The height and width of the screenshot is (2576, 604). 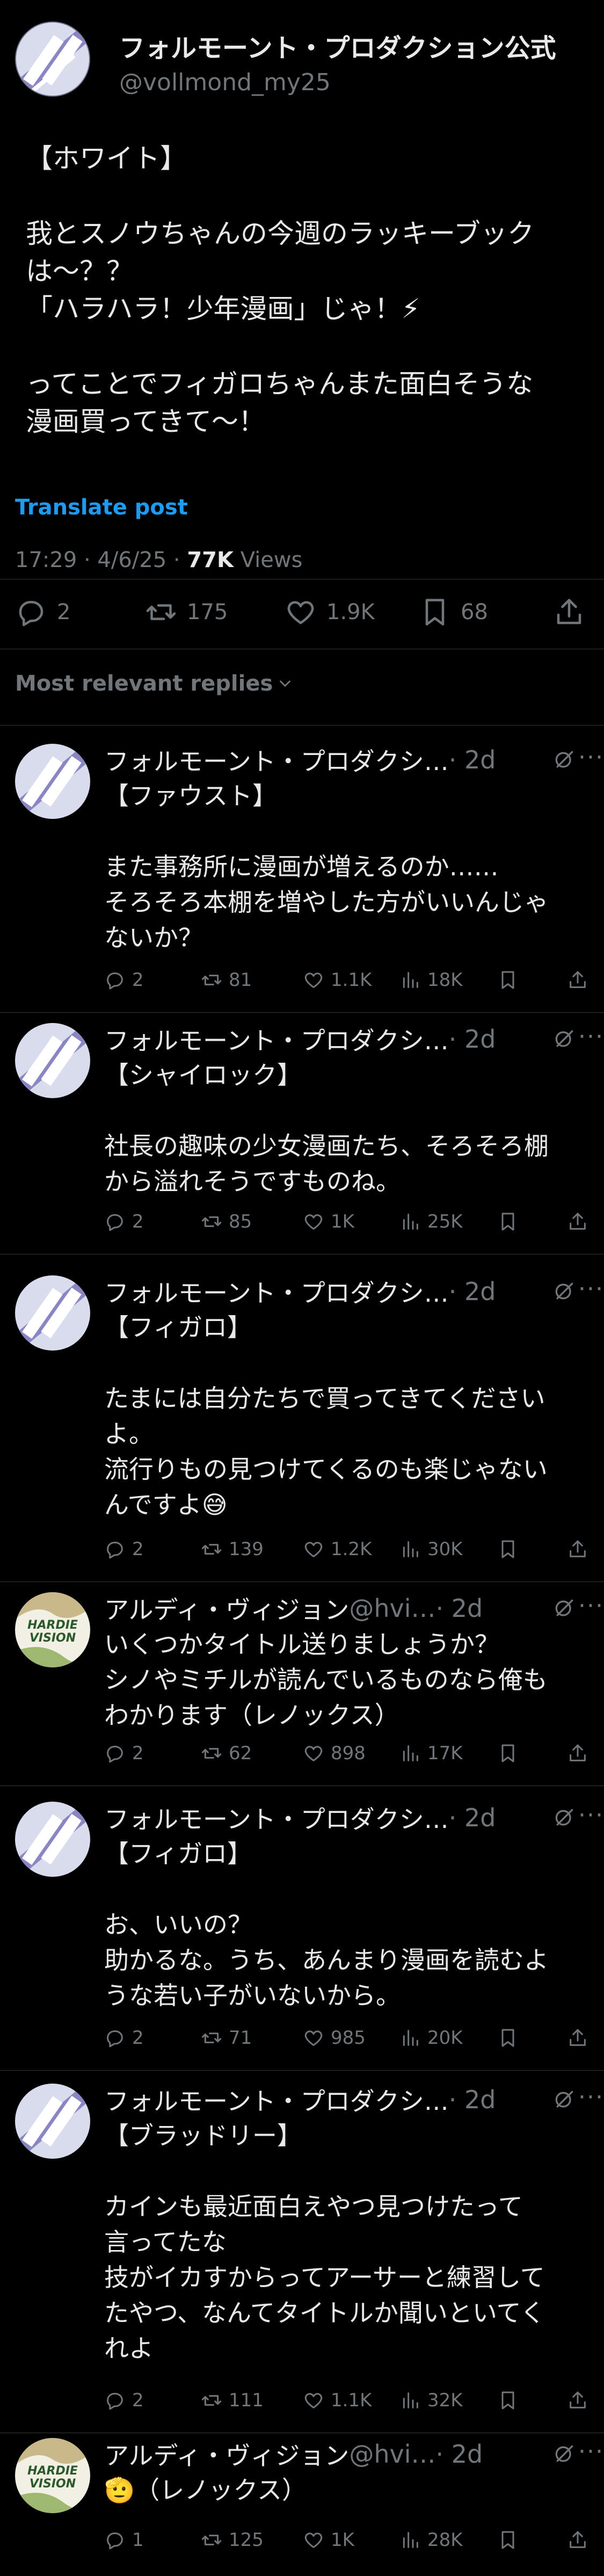 What do you see at coordinates (232, 2540) in the screenshot?
I see `repost-button: 125` at bounding box center [232, 2540].